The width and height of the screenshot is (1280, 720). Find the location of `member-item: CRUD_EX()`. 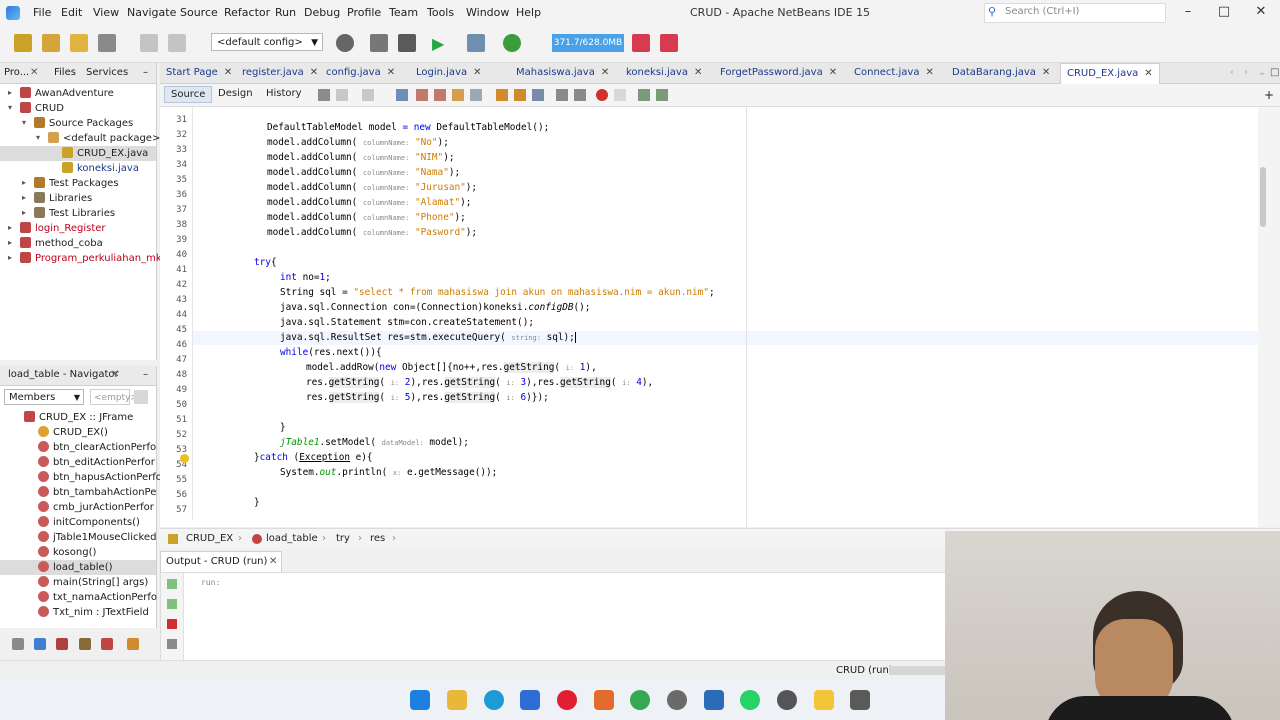

member-item: CRUD_EX() is located at coordinates (73, 432).